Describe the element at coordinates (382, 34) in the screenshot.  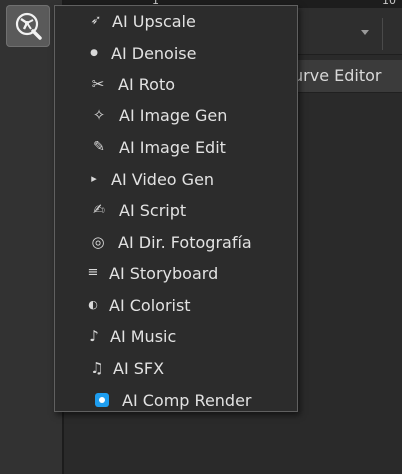
I see `toolbar-separator` at that location.